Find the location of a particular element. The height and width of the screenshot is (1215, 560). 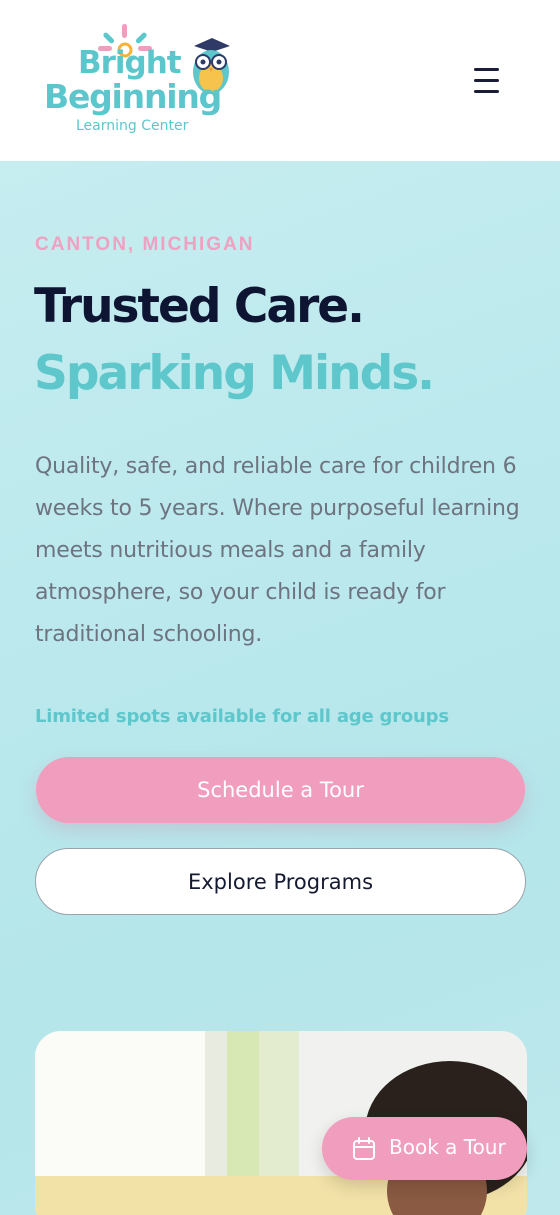

logo: Bright Beginning Learning Center is located at coordinates (144, 80).